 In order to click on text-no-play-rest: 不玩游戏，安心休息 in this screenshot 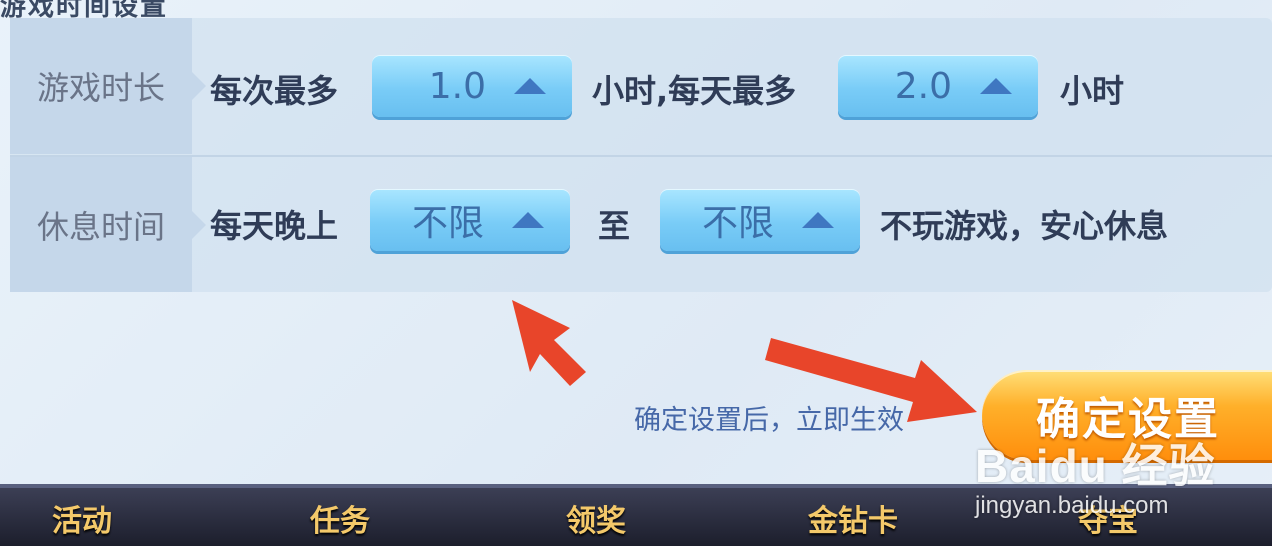, I will do `click(1024, 226)`.